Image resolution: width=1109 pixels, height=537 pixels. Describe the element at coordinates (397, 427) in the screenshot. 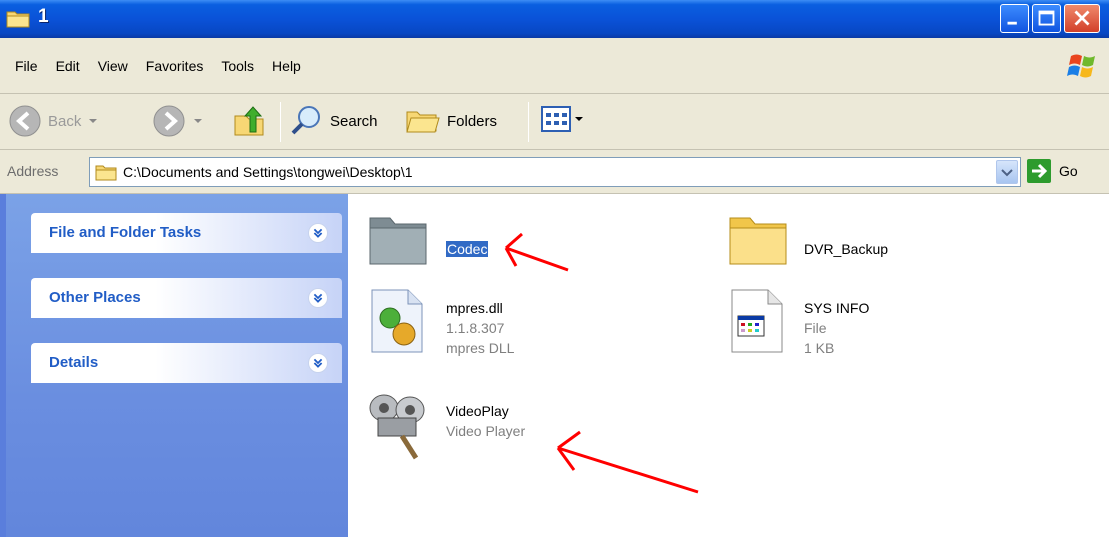

I see `application-icon` at that location.